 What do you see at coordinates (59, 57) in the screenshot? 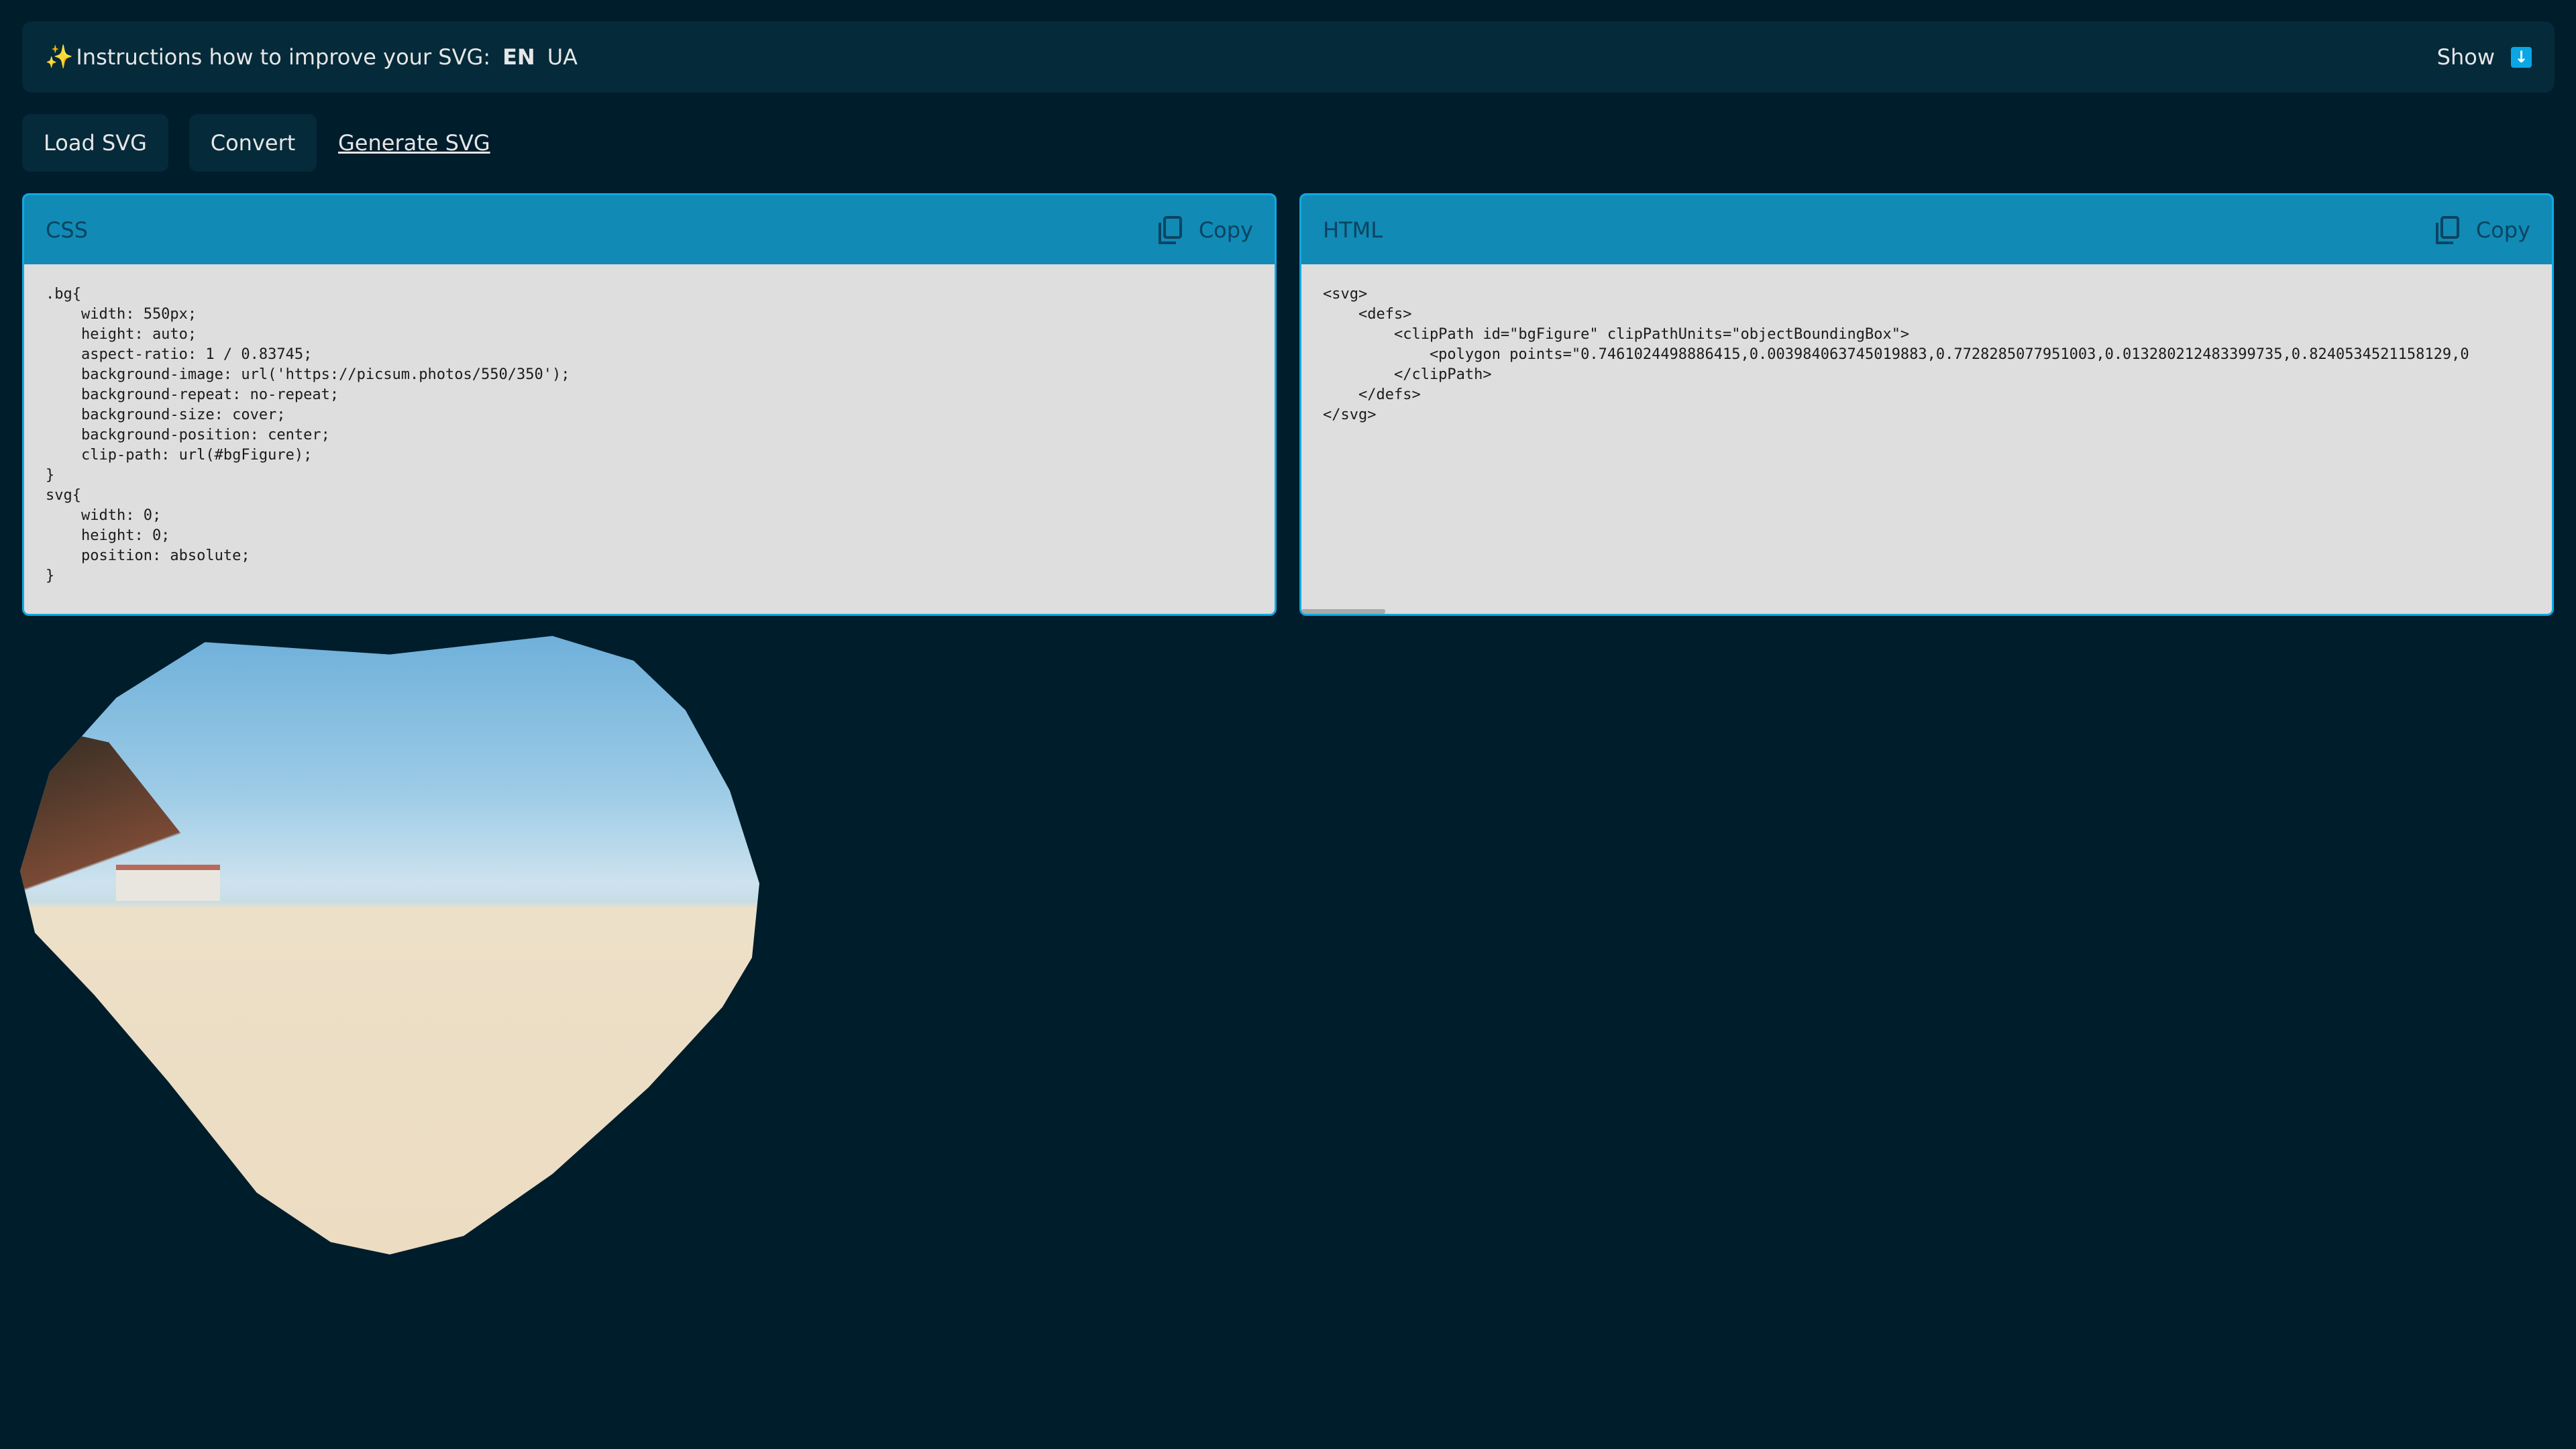
I see `sparkles-icon: ✨` at bounding box center [59, 57].